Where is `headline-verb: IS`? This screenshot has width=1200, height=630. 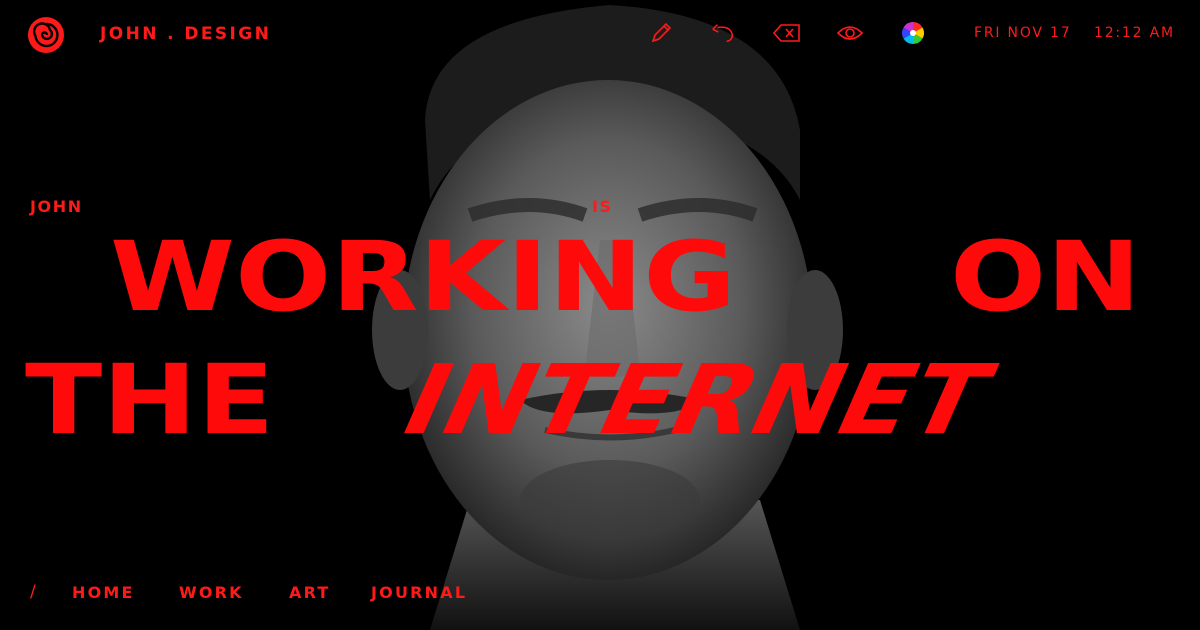
headline-verb: IS is located at coordinates (602, 206).